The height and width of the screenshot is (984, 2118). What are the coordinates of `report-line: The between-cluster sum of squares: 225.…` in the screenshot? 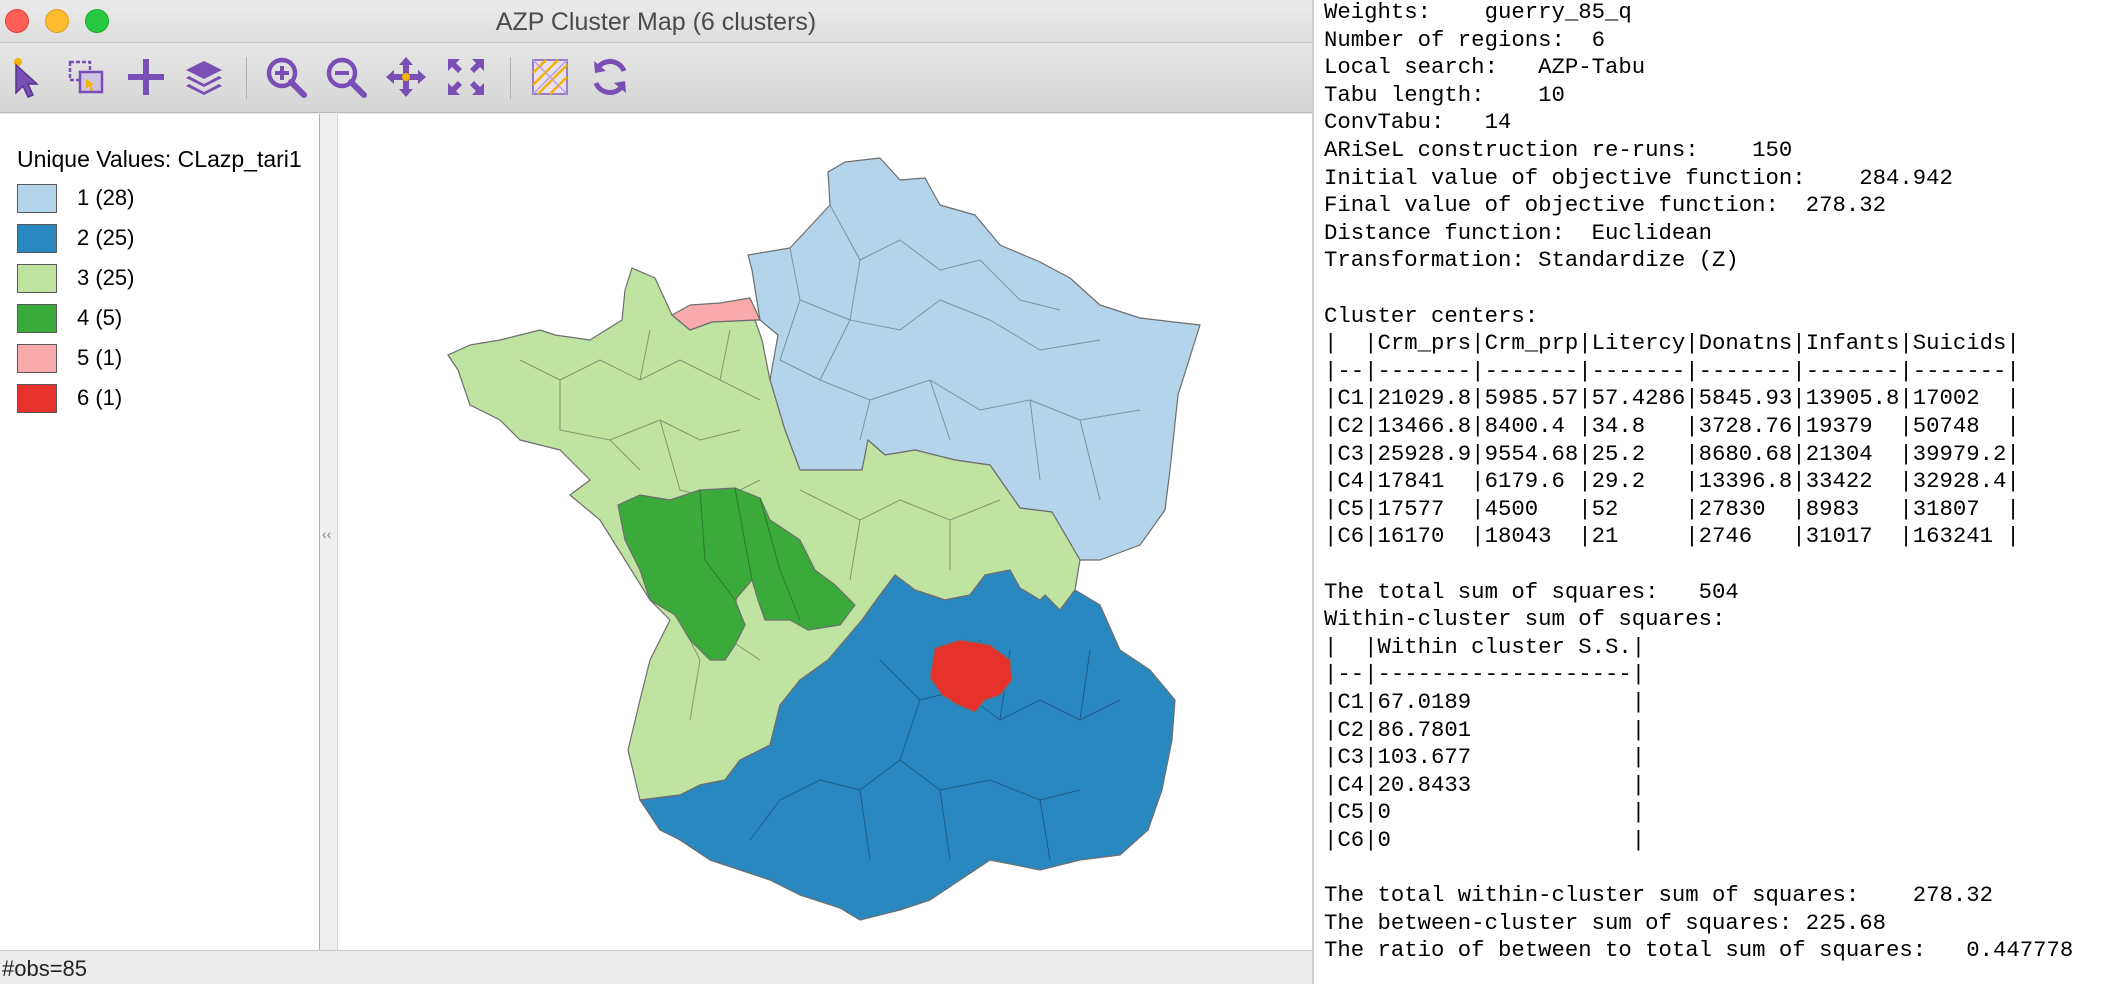 It's located at (1605, 922).